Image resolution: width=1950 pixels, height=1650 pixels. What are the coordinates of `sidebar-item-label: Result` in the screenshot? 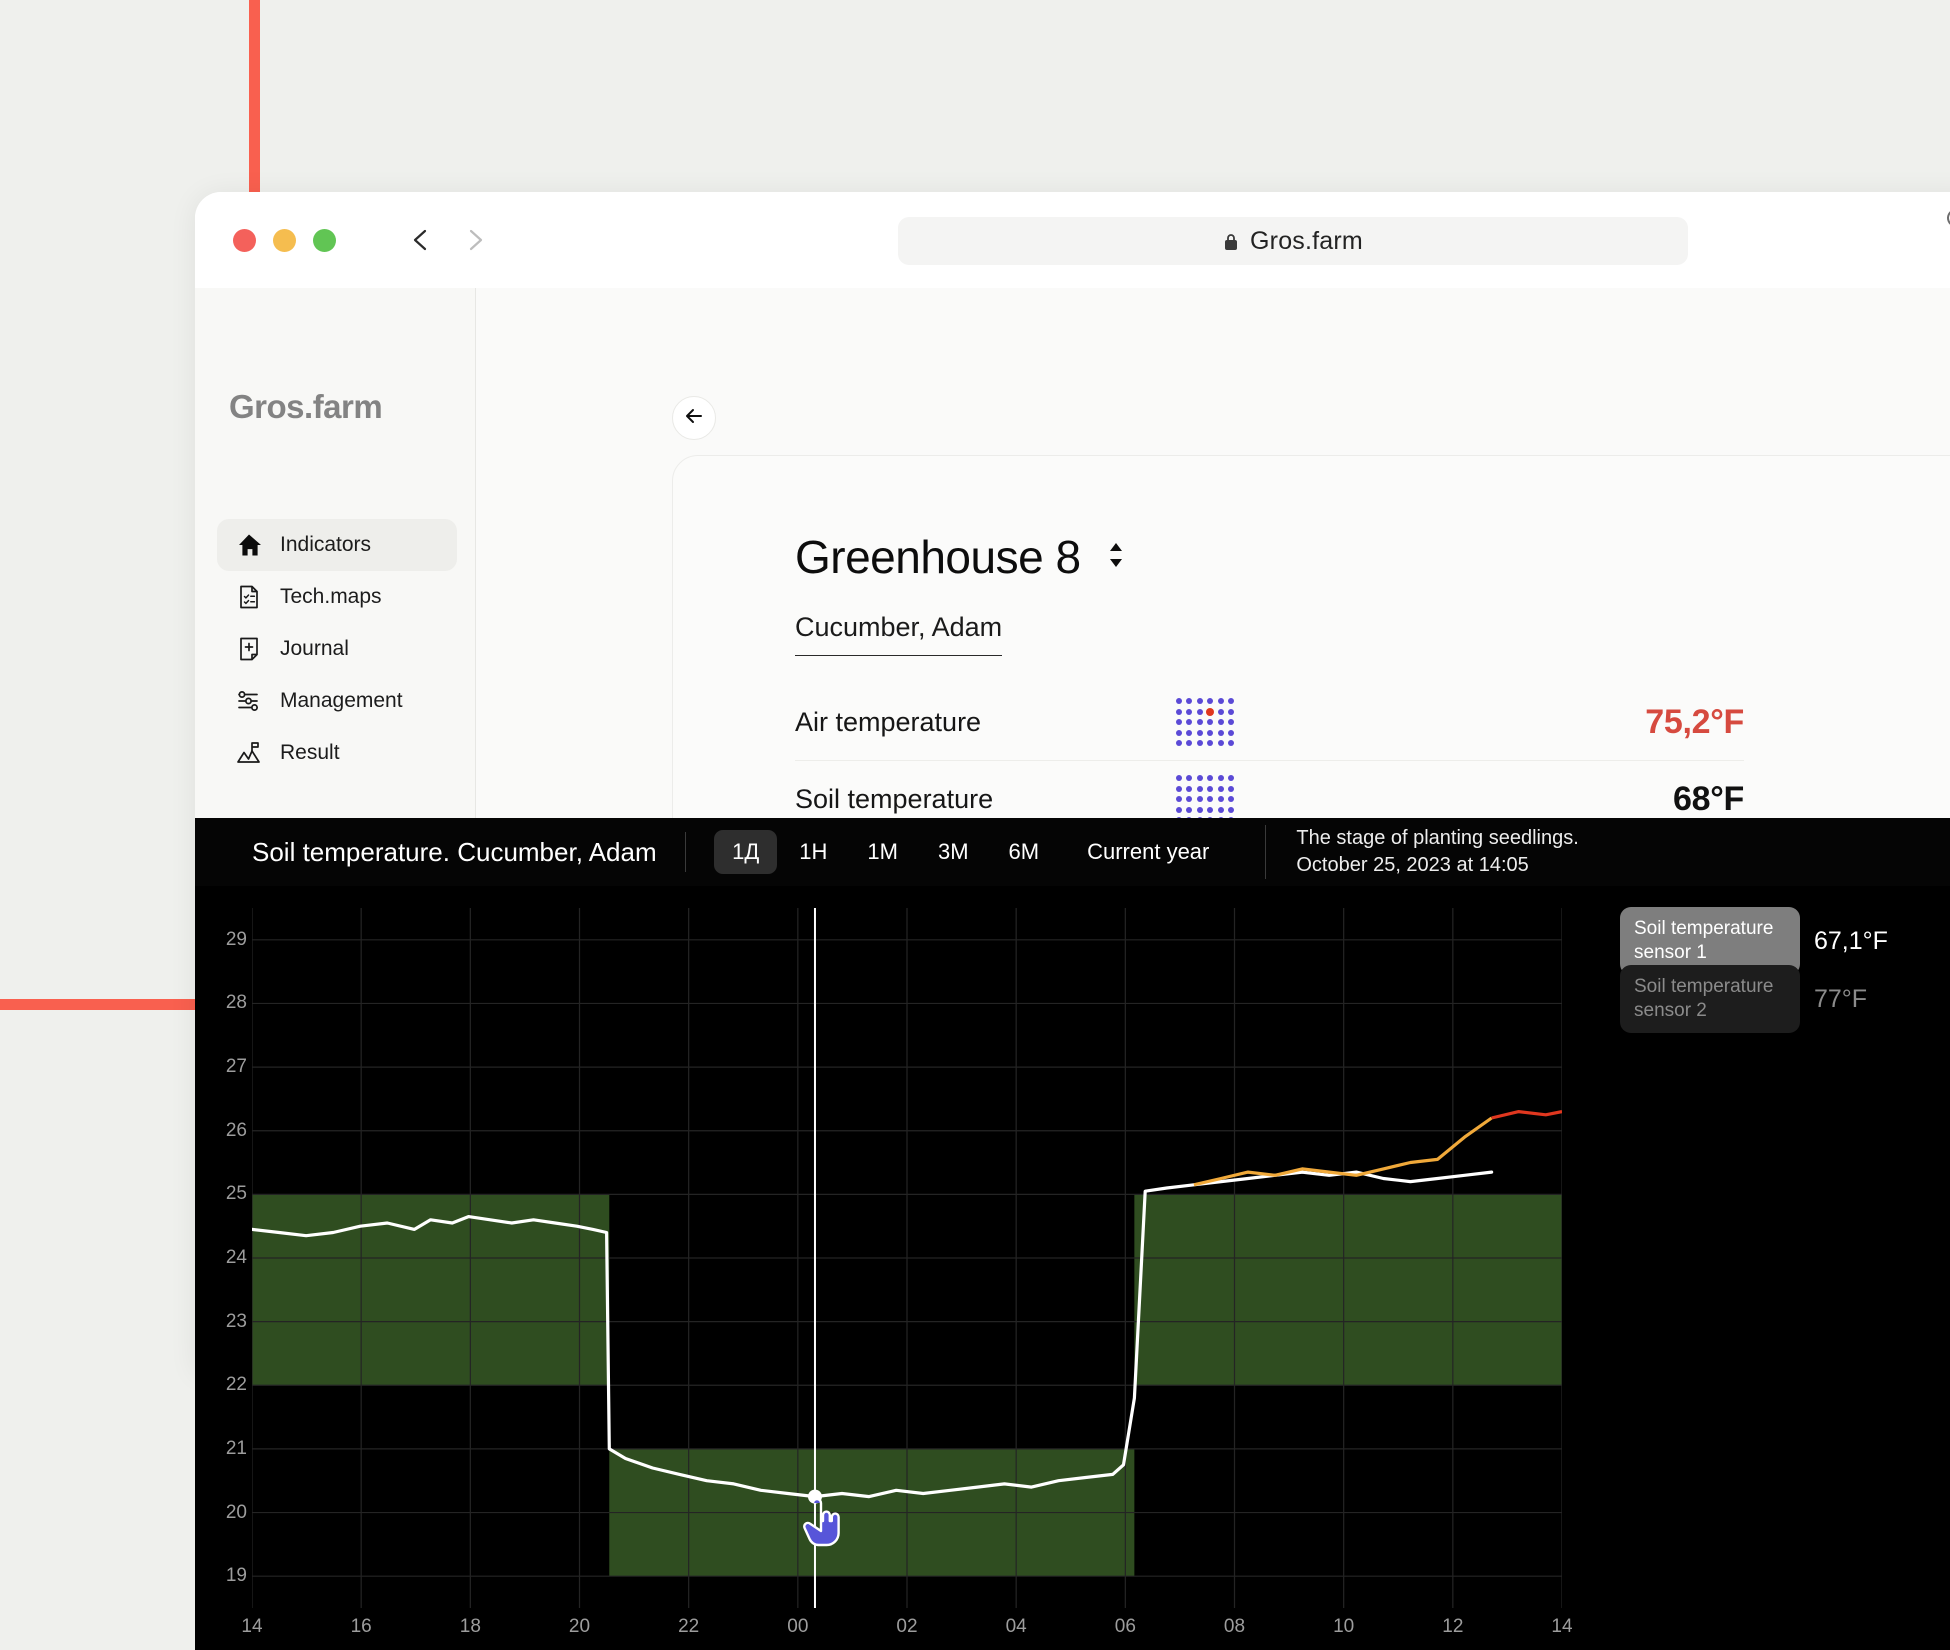 It's located at (310, 752).